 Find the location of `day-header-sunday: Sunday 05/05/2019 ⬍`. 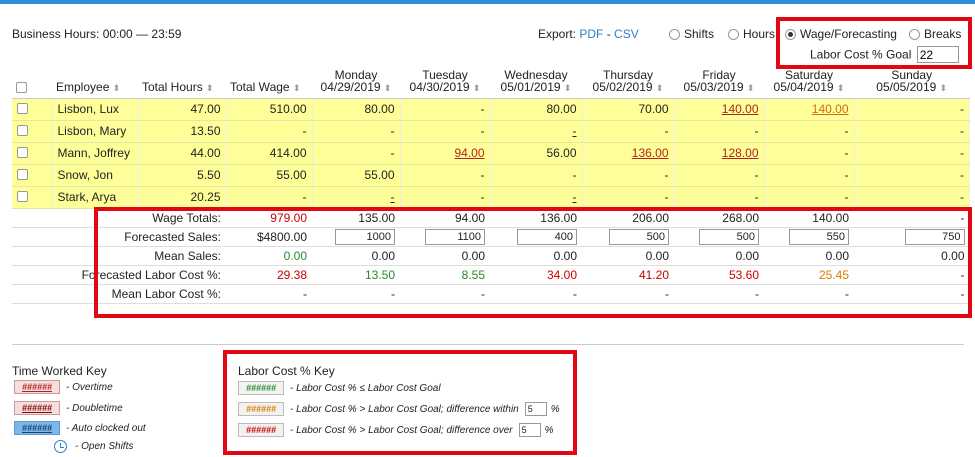

day-header-sunday: Sunday 05/05/2019 ⬍ is located at coordinates (912, 81).